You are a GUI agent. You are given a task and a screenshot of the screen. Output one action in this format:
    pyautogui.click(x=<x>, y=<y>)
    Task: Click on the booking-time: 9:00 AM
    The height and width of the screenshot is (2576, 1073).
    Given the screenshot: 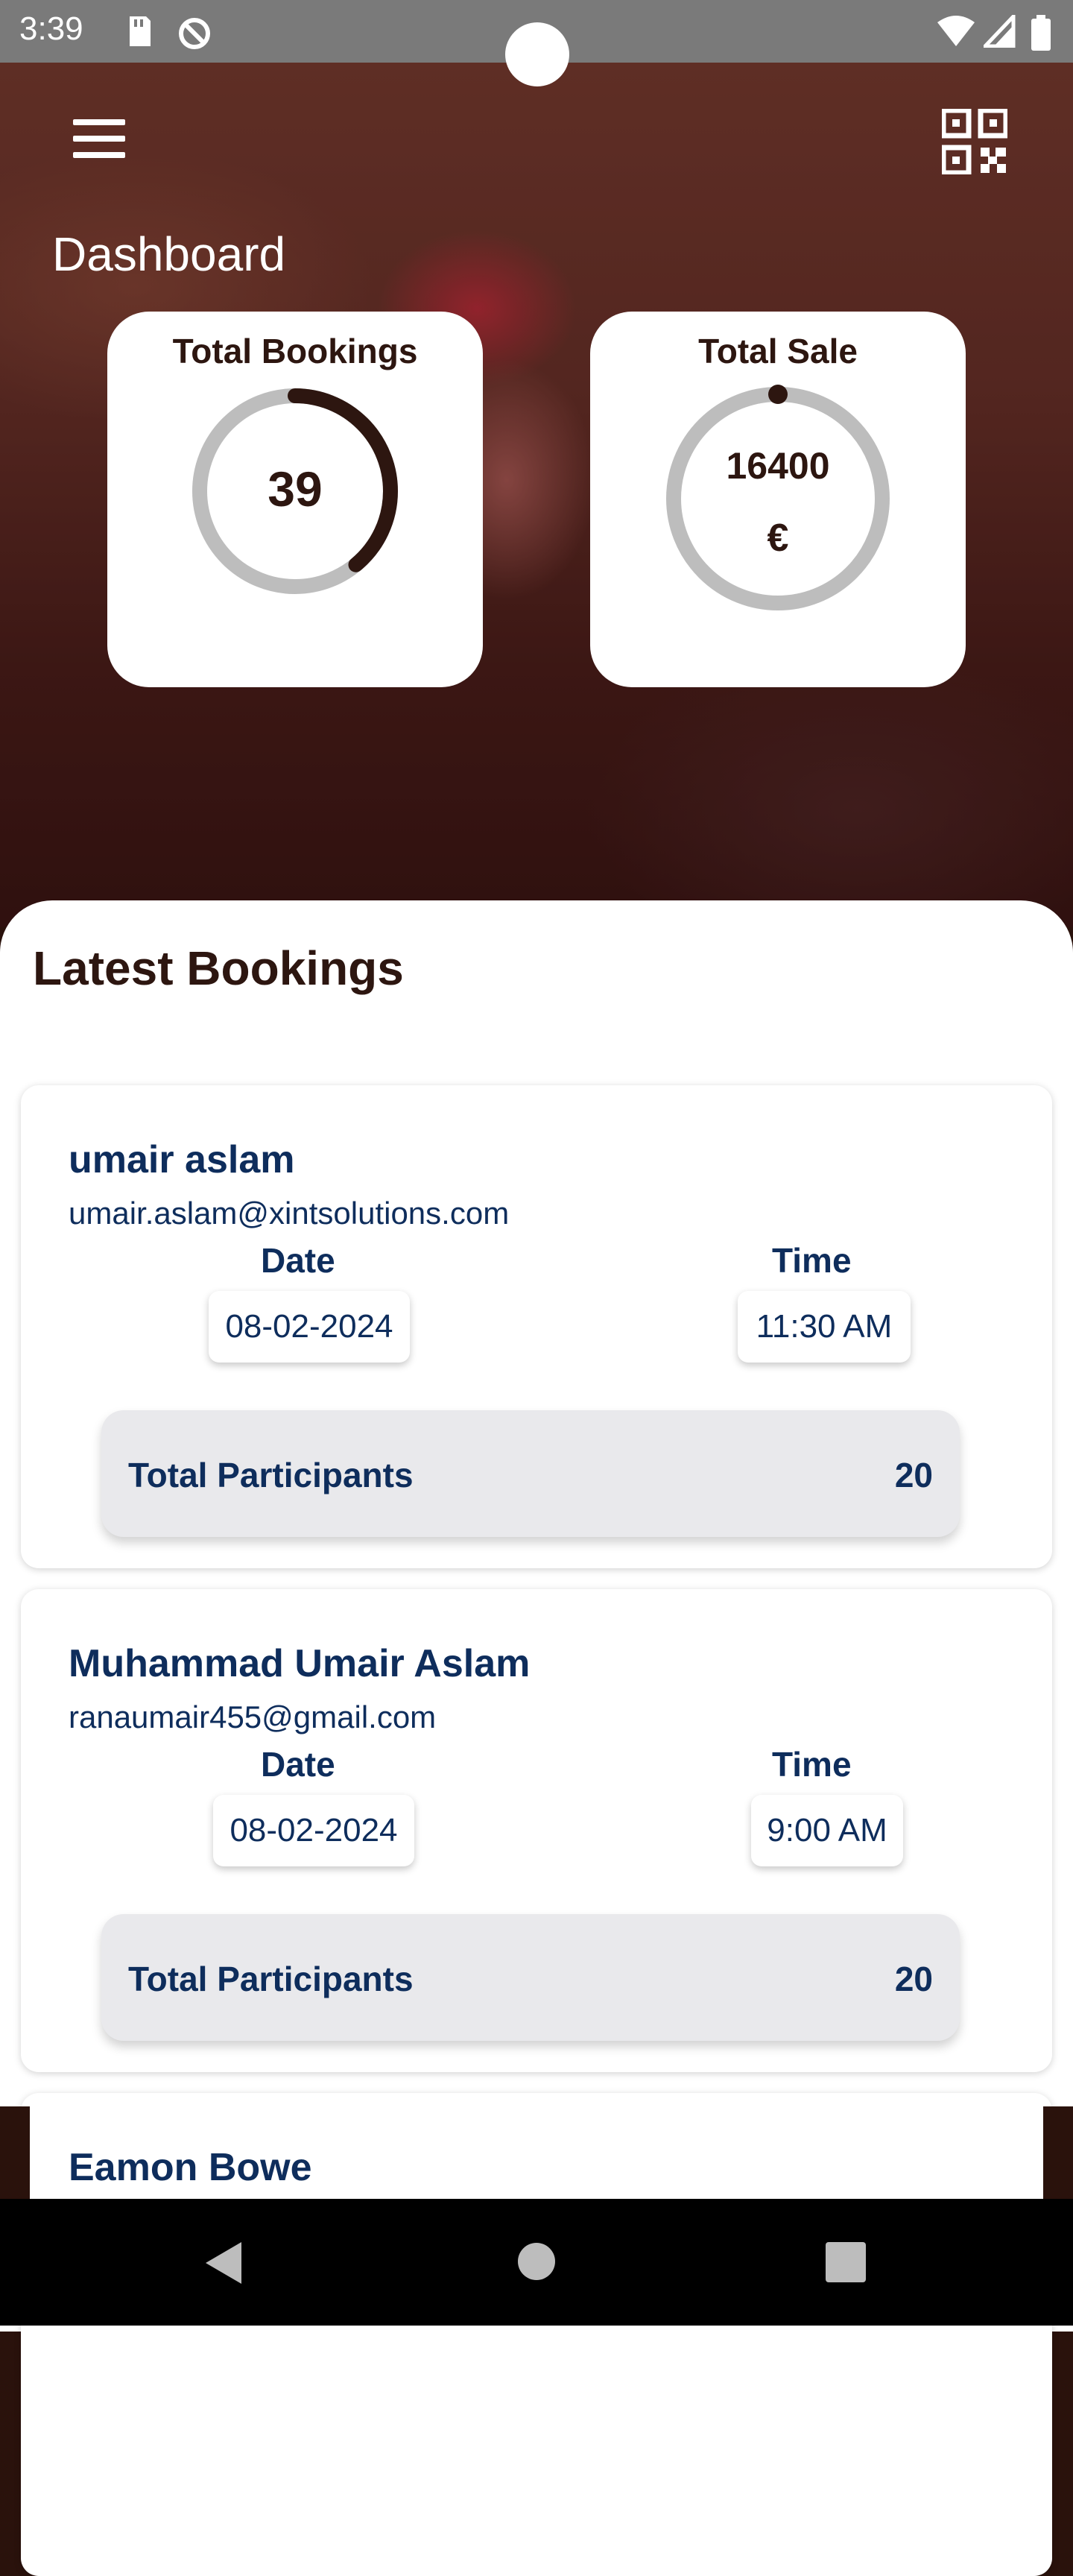 What is the action you would take?
    pyautogui.click(x=827, y=1831)
    